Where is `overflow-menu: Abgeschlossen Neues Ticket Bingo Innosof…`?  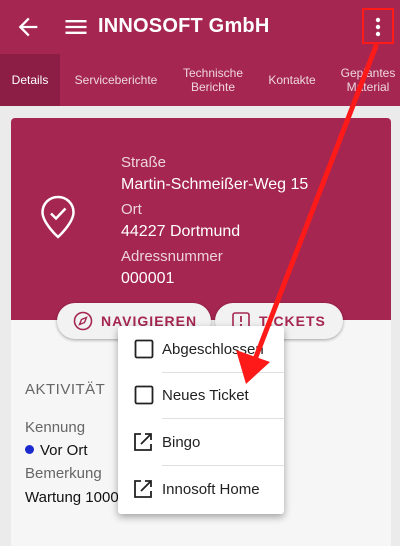
overflow-menu: Abgeschlossen Neues Ticket Bingo Innosof… is located at coordinates (201, 420).